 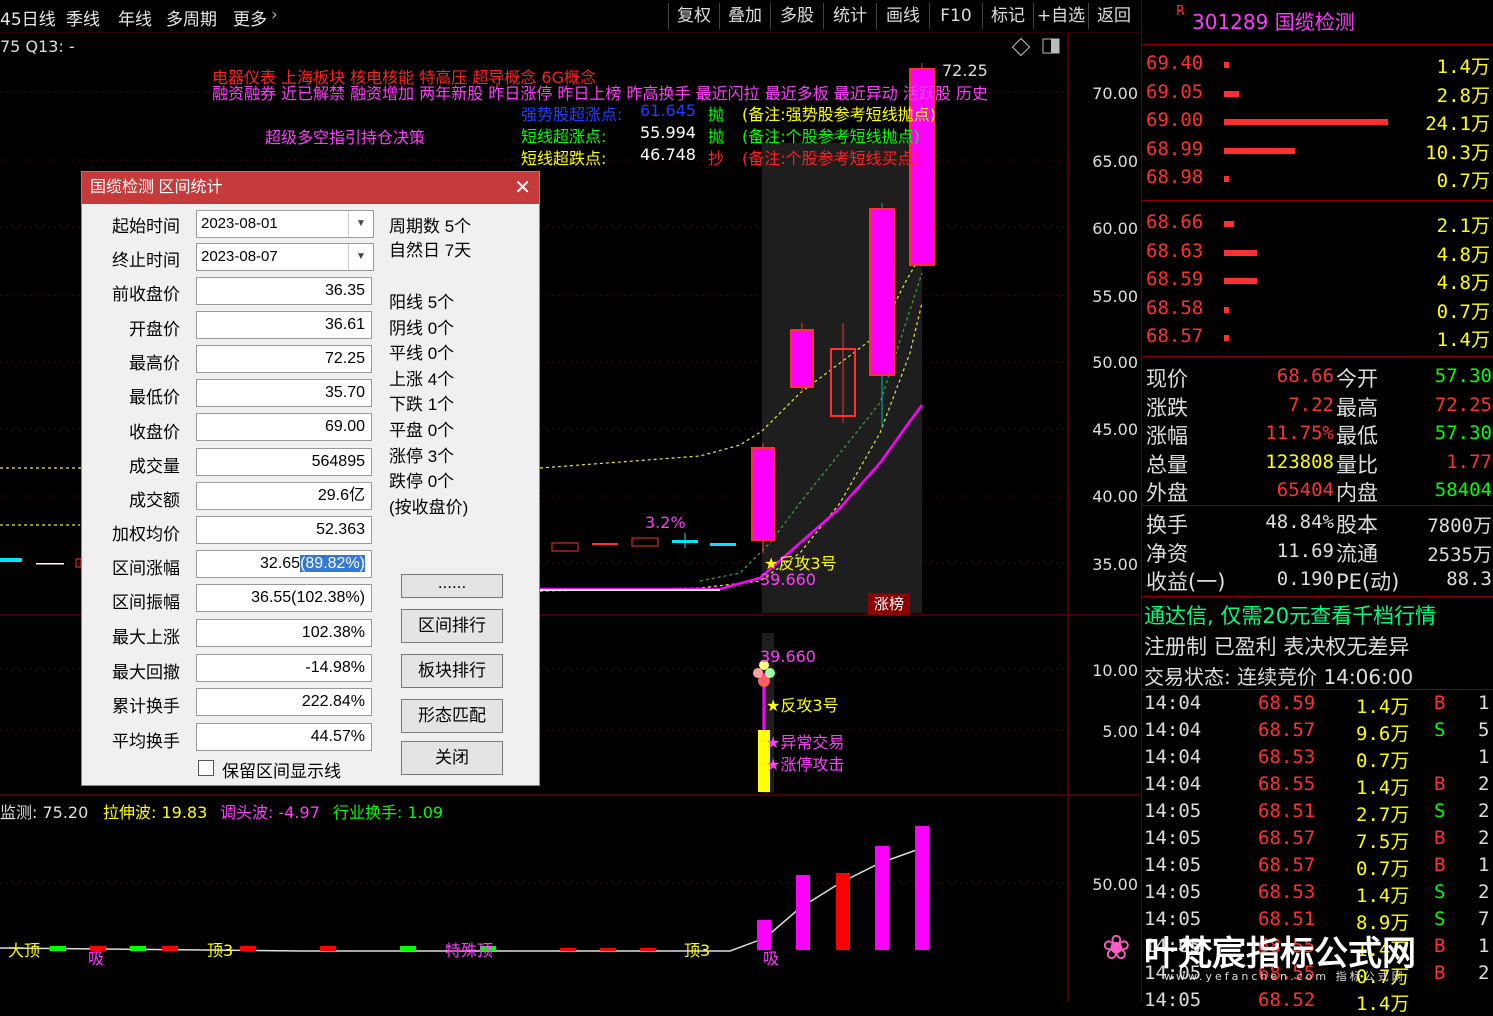 What do you see at coordinates (206, 768) in the screenshot?
I see `keep-range-checkbox` at bounding box center [206, 768].